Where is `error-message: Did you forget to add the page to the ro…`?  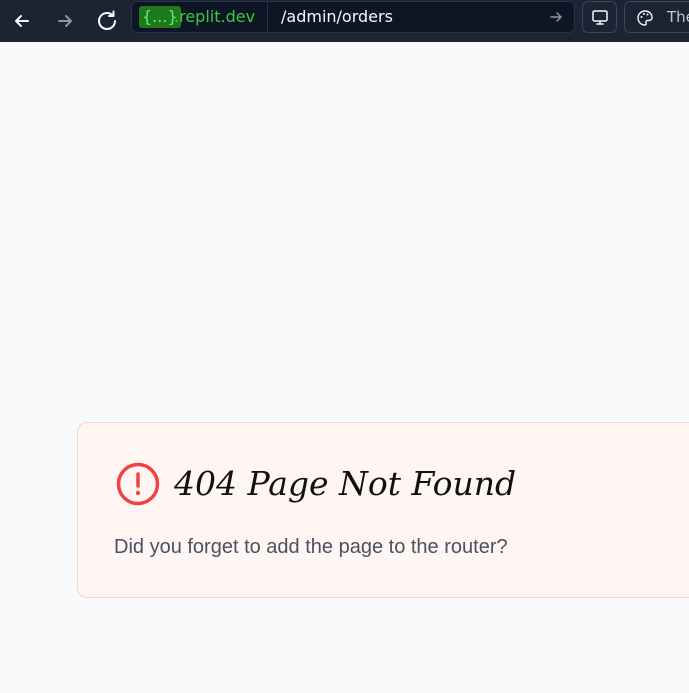 error-message: Did you forget to add the page to the ro… is located at coordinates (311, 547).